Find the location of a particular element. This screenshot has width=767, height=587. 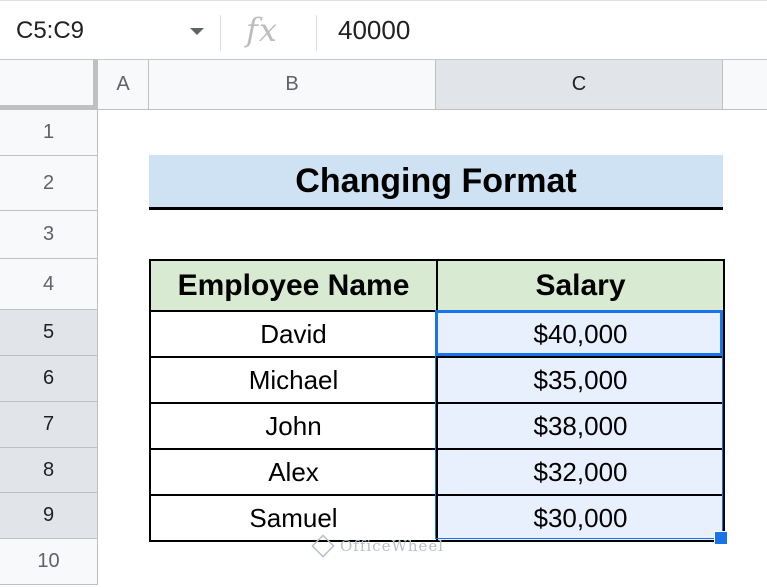

formula-input: 40000 is located at coordinates (374, 30).